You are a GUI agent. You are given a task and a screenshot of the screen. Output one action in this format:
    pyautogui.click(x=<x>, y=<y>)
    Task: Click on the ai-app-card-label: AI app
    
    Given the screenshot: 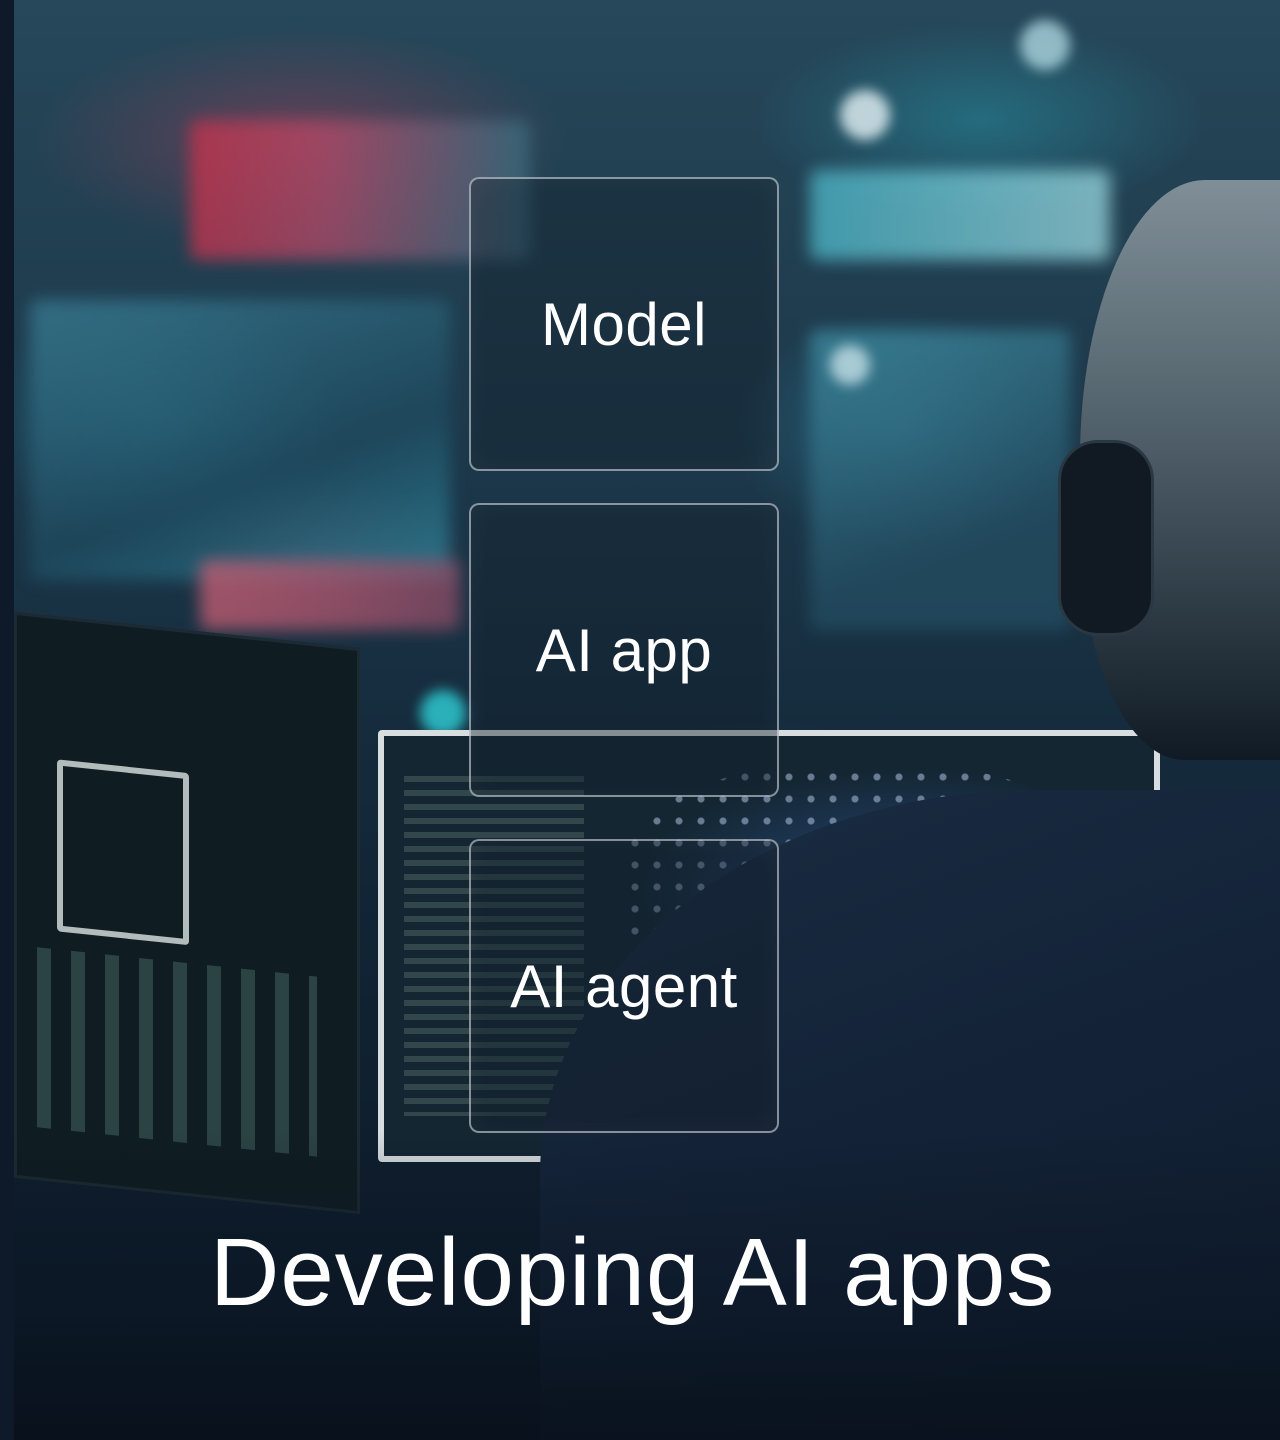 What is the action you would take?
    pyautogui.click(x=624, y=650)
    